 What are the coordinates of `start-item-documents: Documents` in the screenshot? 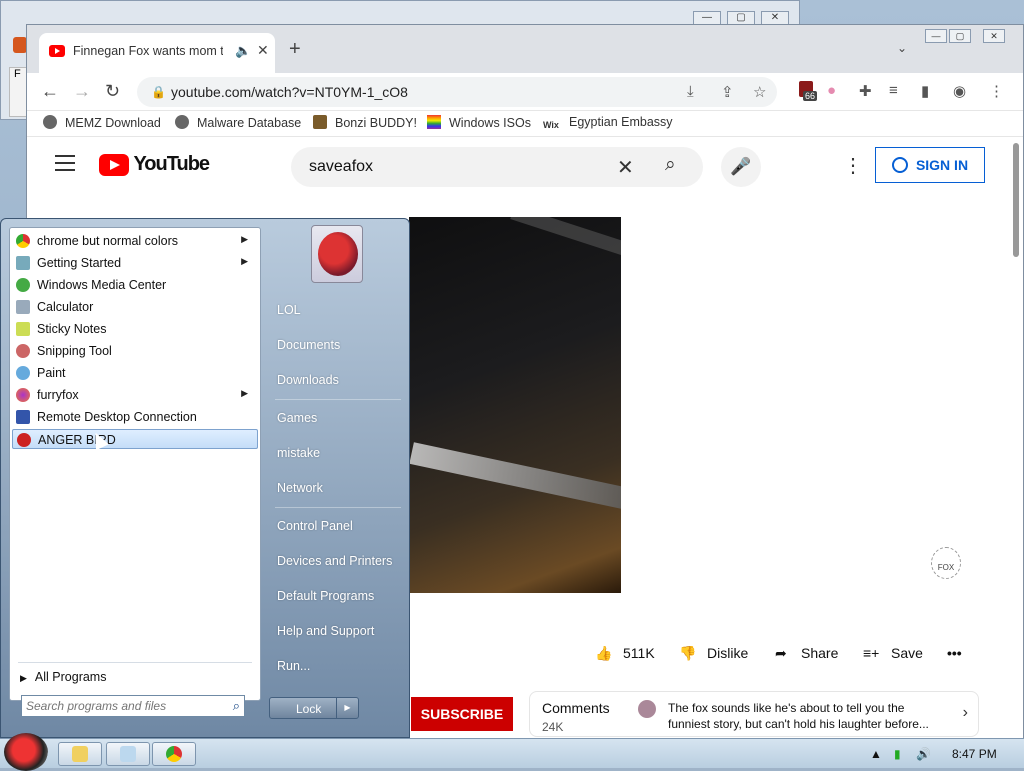 It's located at (308, 345).